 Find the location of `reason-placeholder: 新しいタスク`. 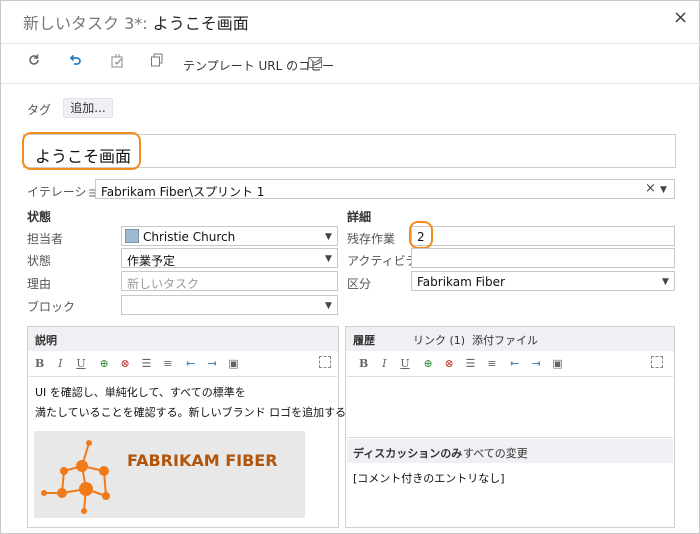

reason-placeholder: 新しいタスク is located at coordinates (163, 284).